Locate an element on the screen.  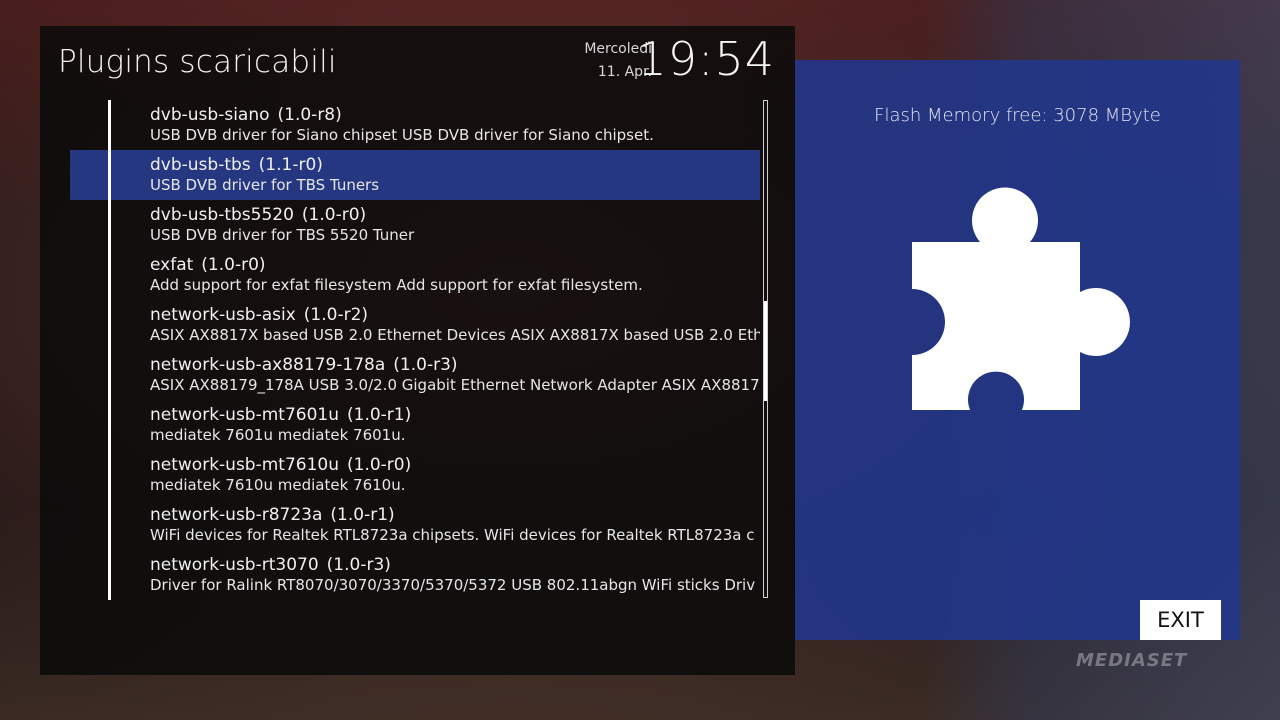
plugin-name: network-usb-asix is located at coordinates (223, 315).